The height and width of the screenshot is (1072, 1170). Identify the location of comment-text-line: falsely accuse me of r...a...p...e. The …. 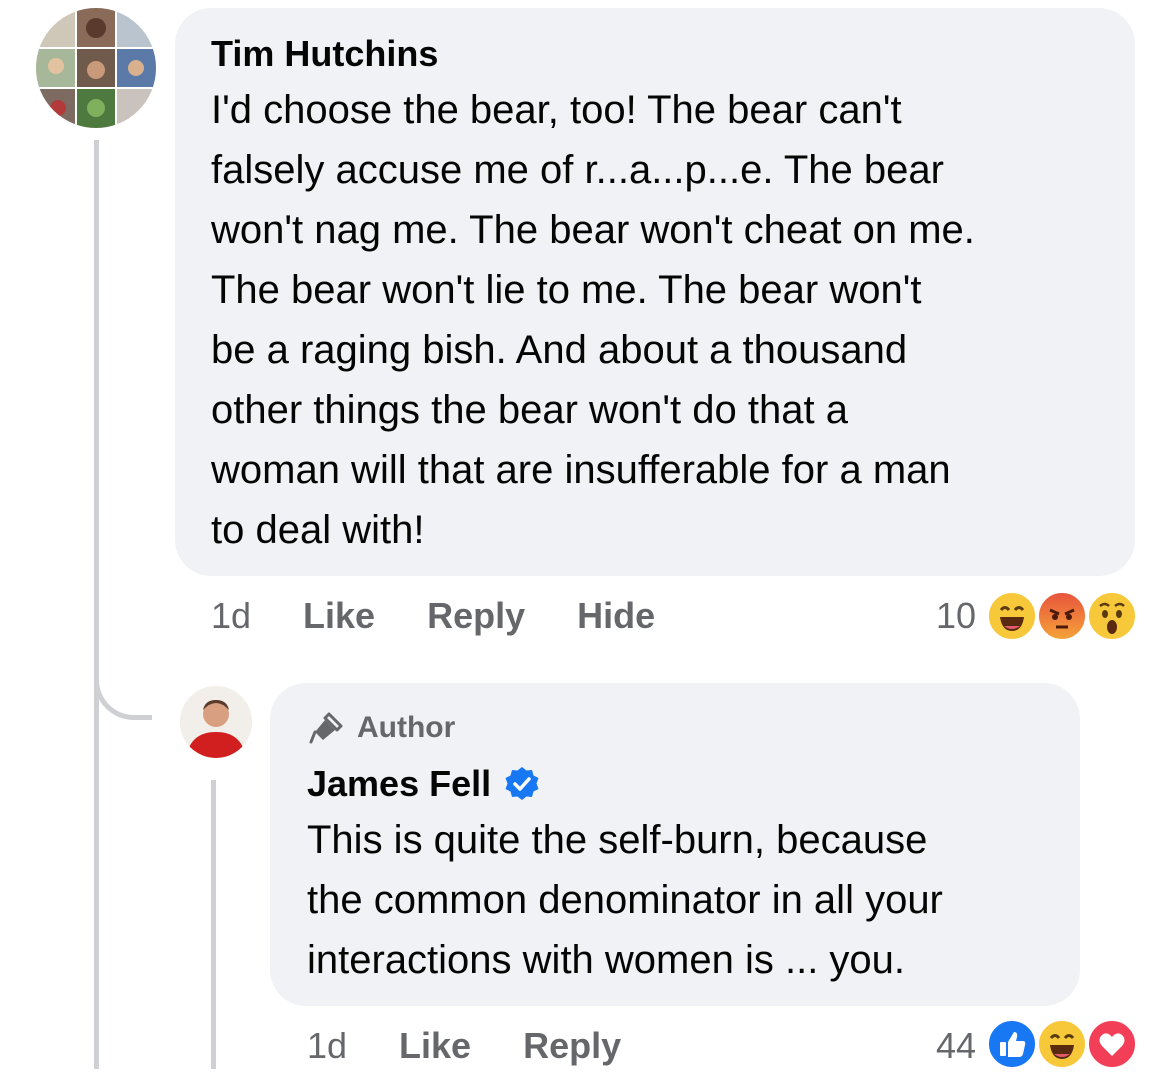
(577, 170).